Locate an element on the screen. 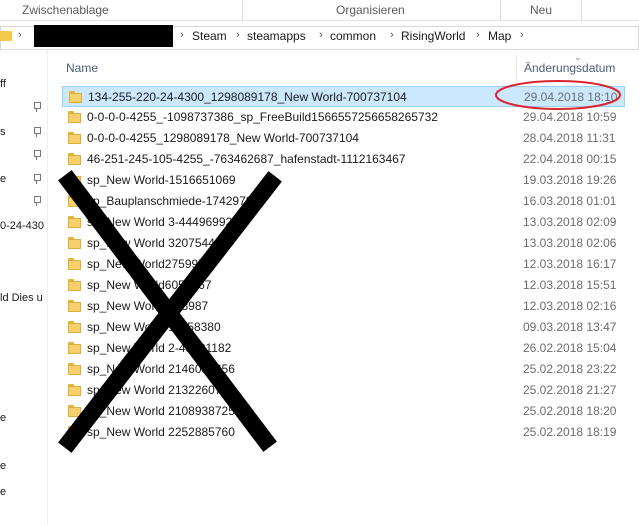 This screenshot has width=639, height=525. file-row: sp_New World6056767 12.03.2018 15:51 is located at coordinates (350, 285).